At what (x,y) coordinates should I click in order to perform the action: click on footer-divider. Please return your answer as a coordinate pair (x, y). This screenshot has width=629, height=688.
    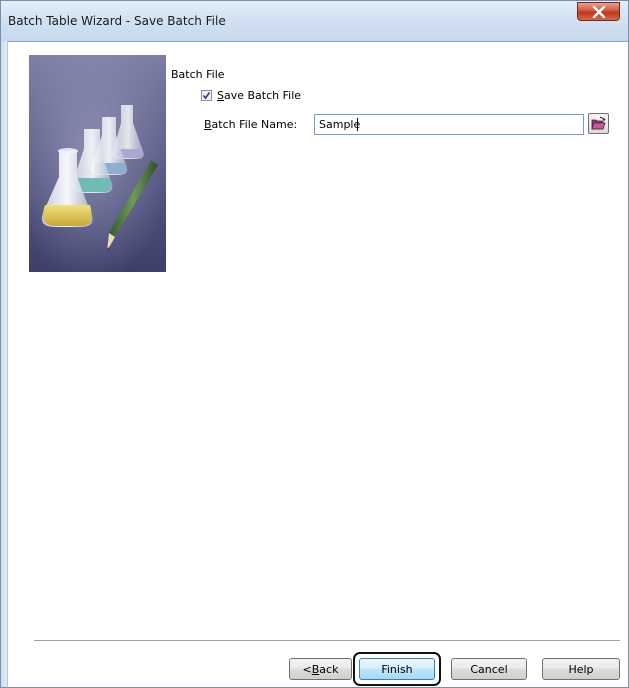
    Looking at the image, I should click on (327, 641).